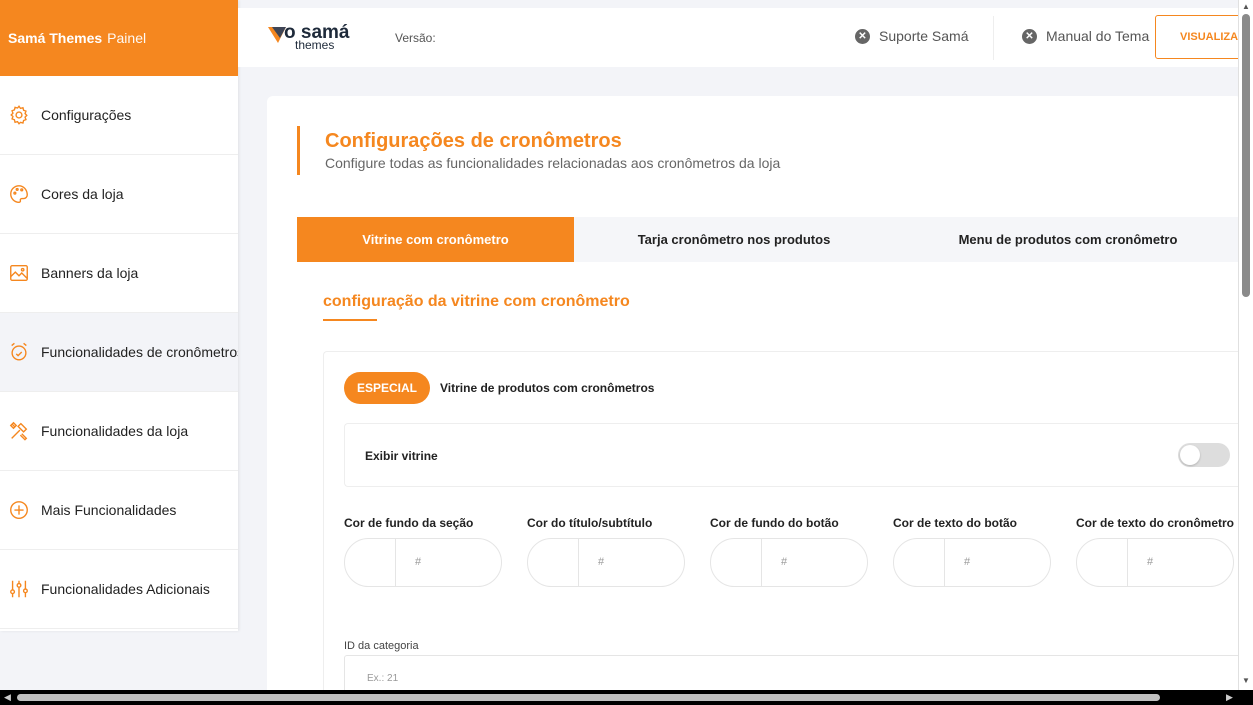 The image size is (1253, 705). I want to click on manual-link: ✕ Manual do Tema, so click(1085, 36).